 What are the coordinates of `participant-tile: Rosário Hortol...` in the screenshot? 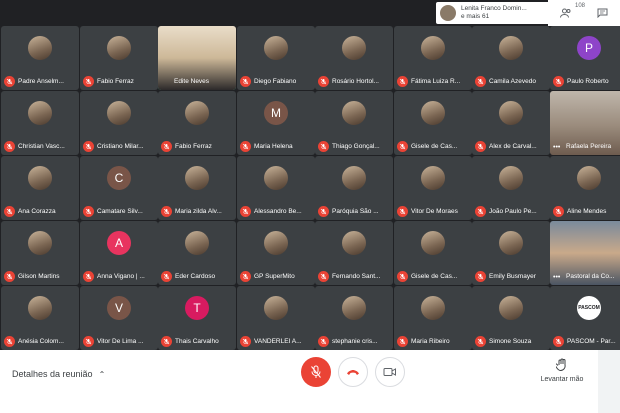 It's located at (354, 58).